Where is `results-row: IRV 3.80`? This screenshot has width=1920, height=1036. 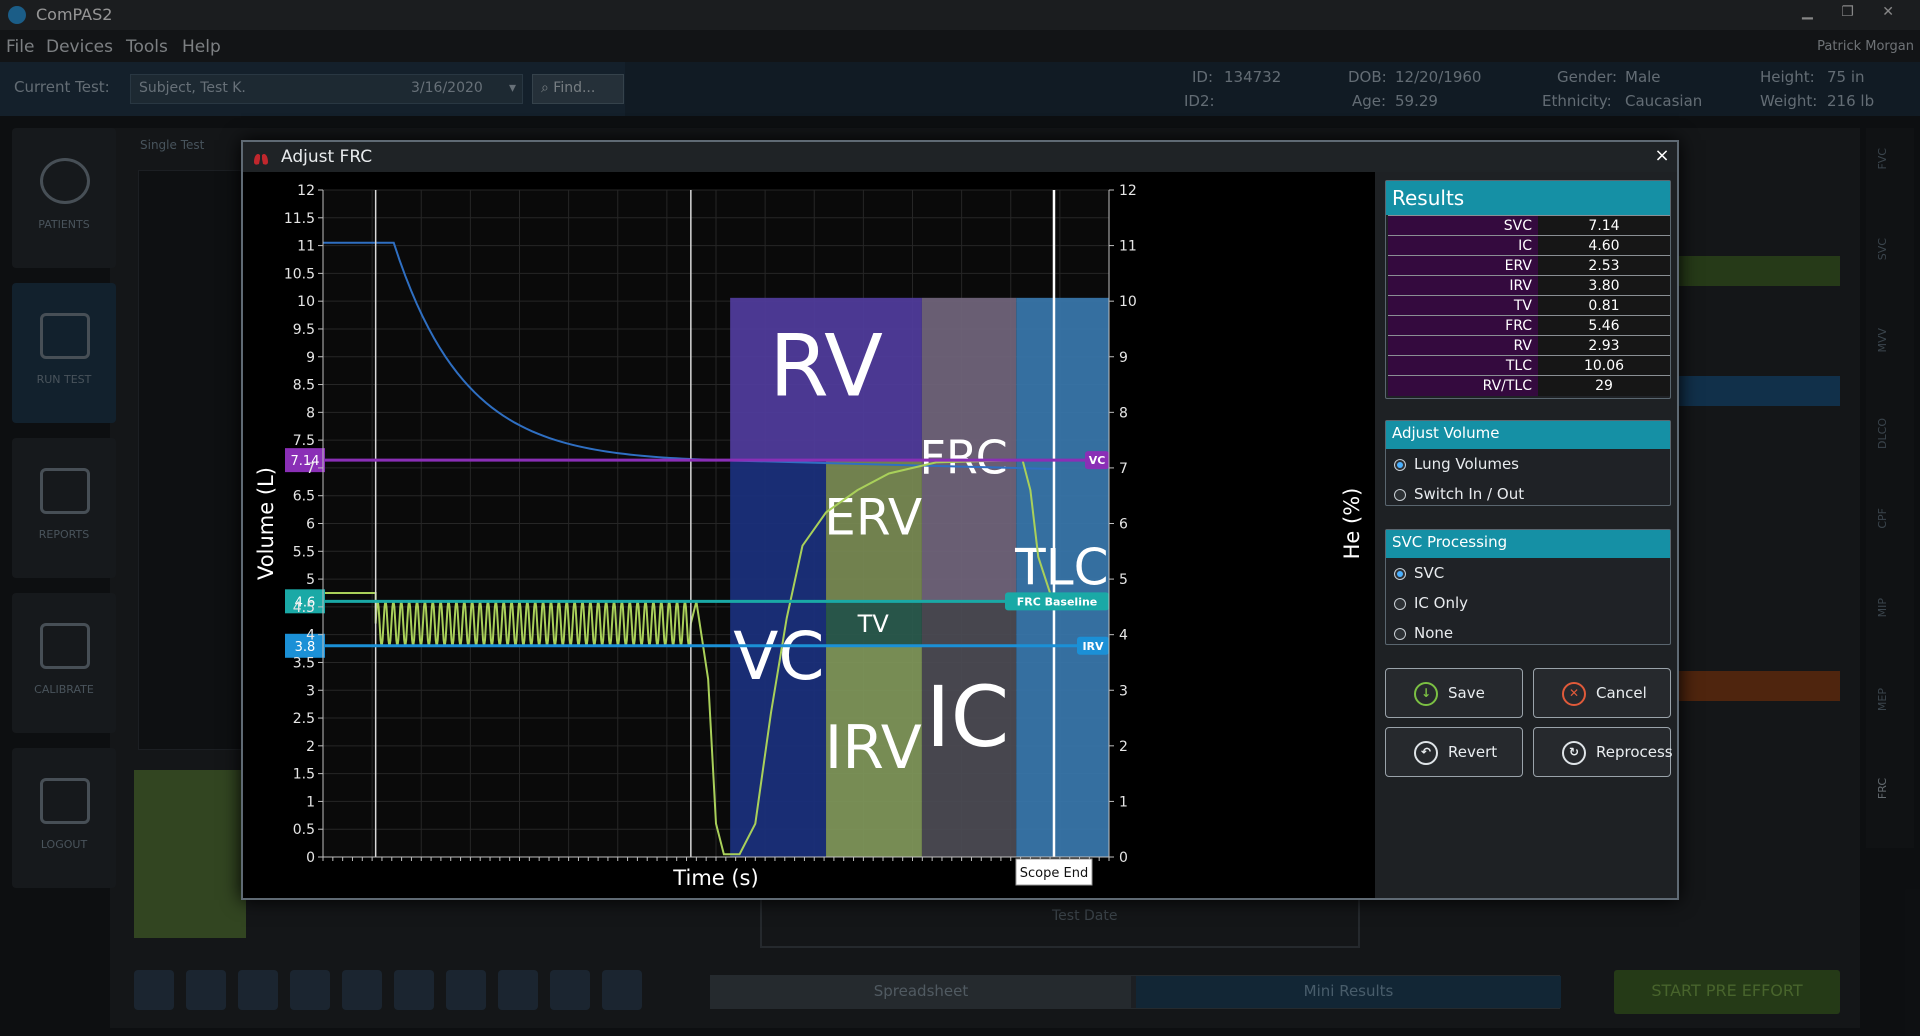
results-row: IRV 3.80 is located at coordinates (1529, 285).